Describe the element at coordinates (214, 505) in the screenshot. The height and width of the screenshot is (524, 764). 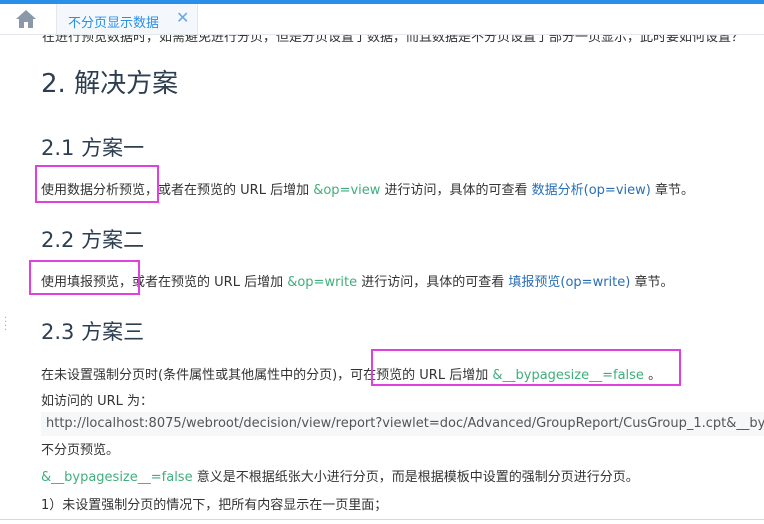
I see `list-item-1: 1）未设置强制分页的情况下，把所有内容显示在一页里面；` at that location.